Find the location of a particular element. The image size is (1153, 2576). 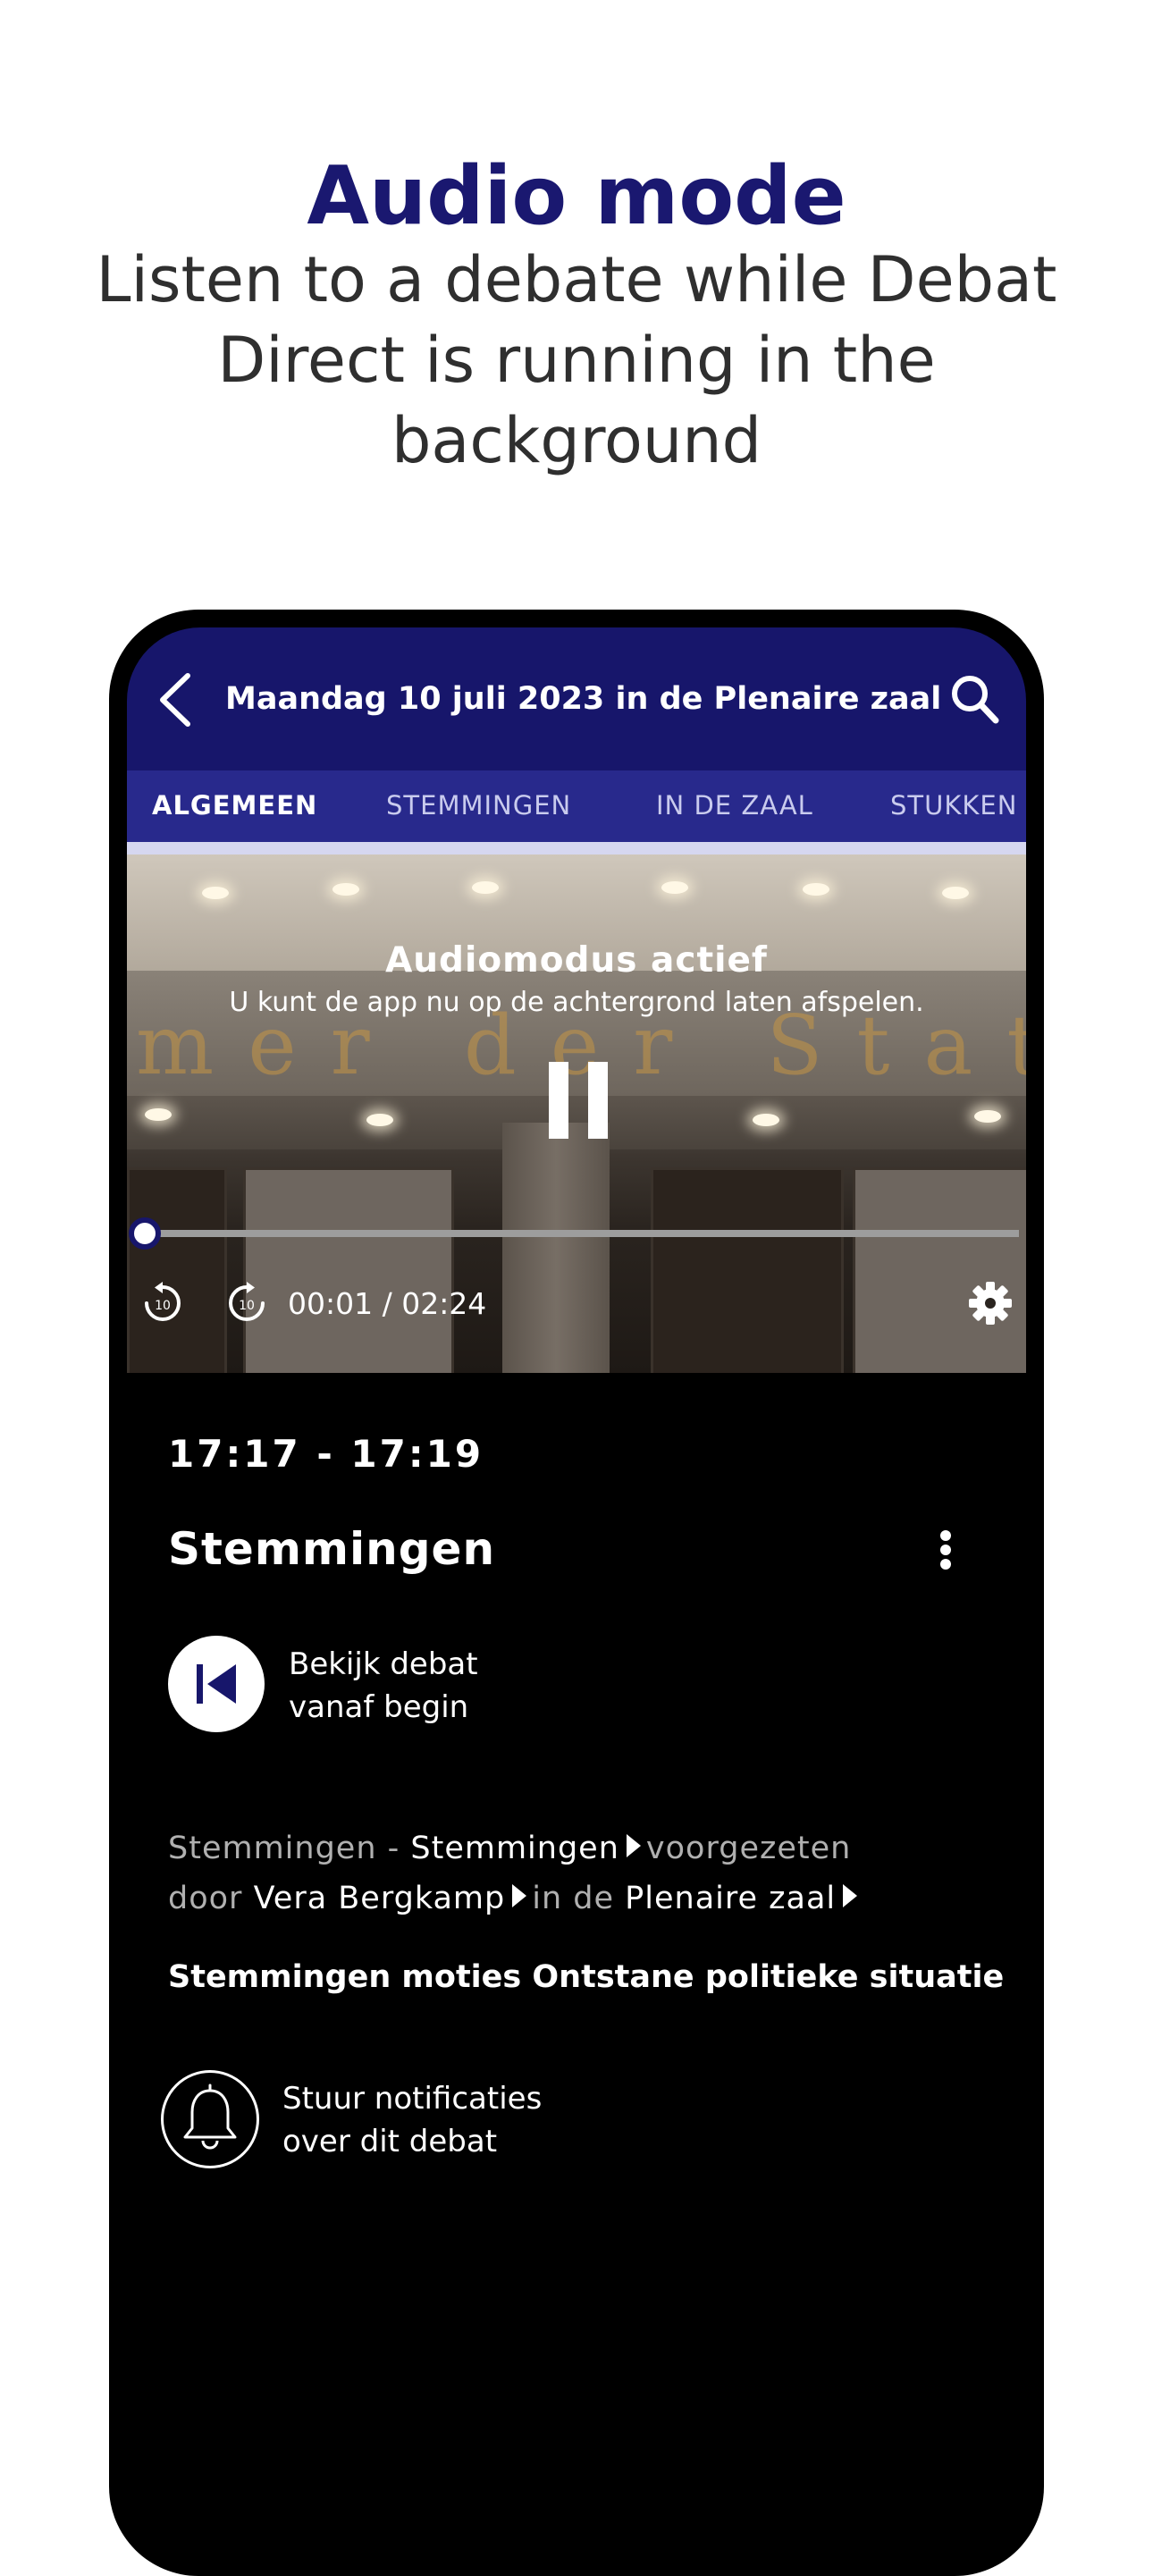

rewind-10-button: 10 is located at coordinates (162, 1304).